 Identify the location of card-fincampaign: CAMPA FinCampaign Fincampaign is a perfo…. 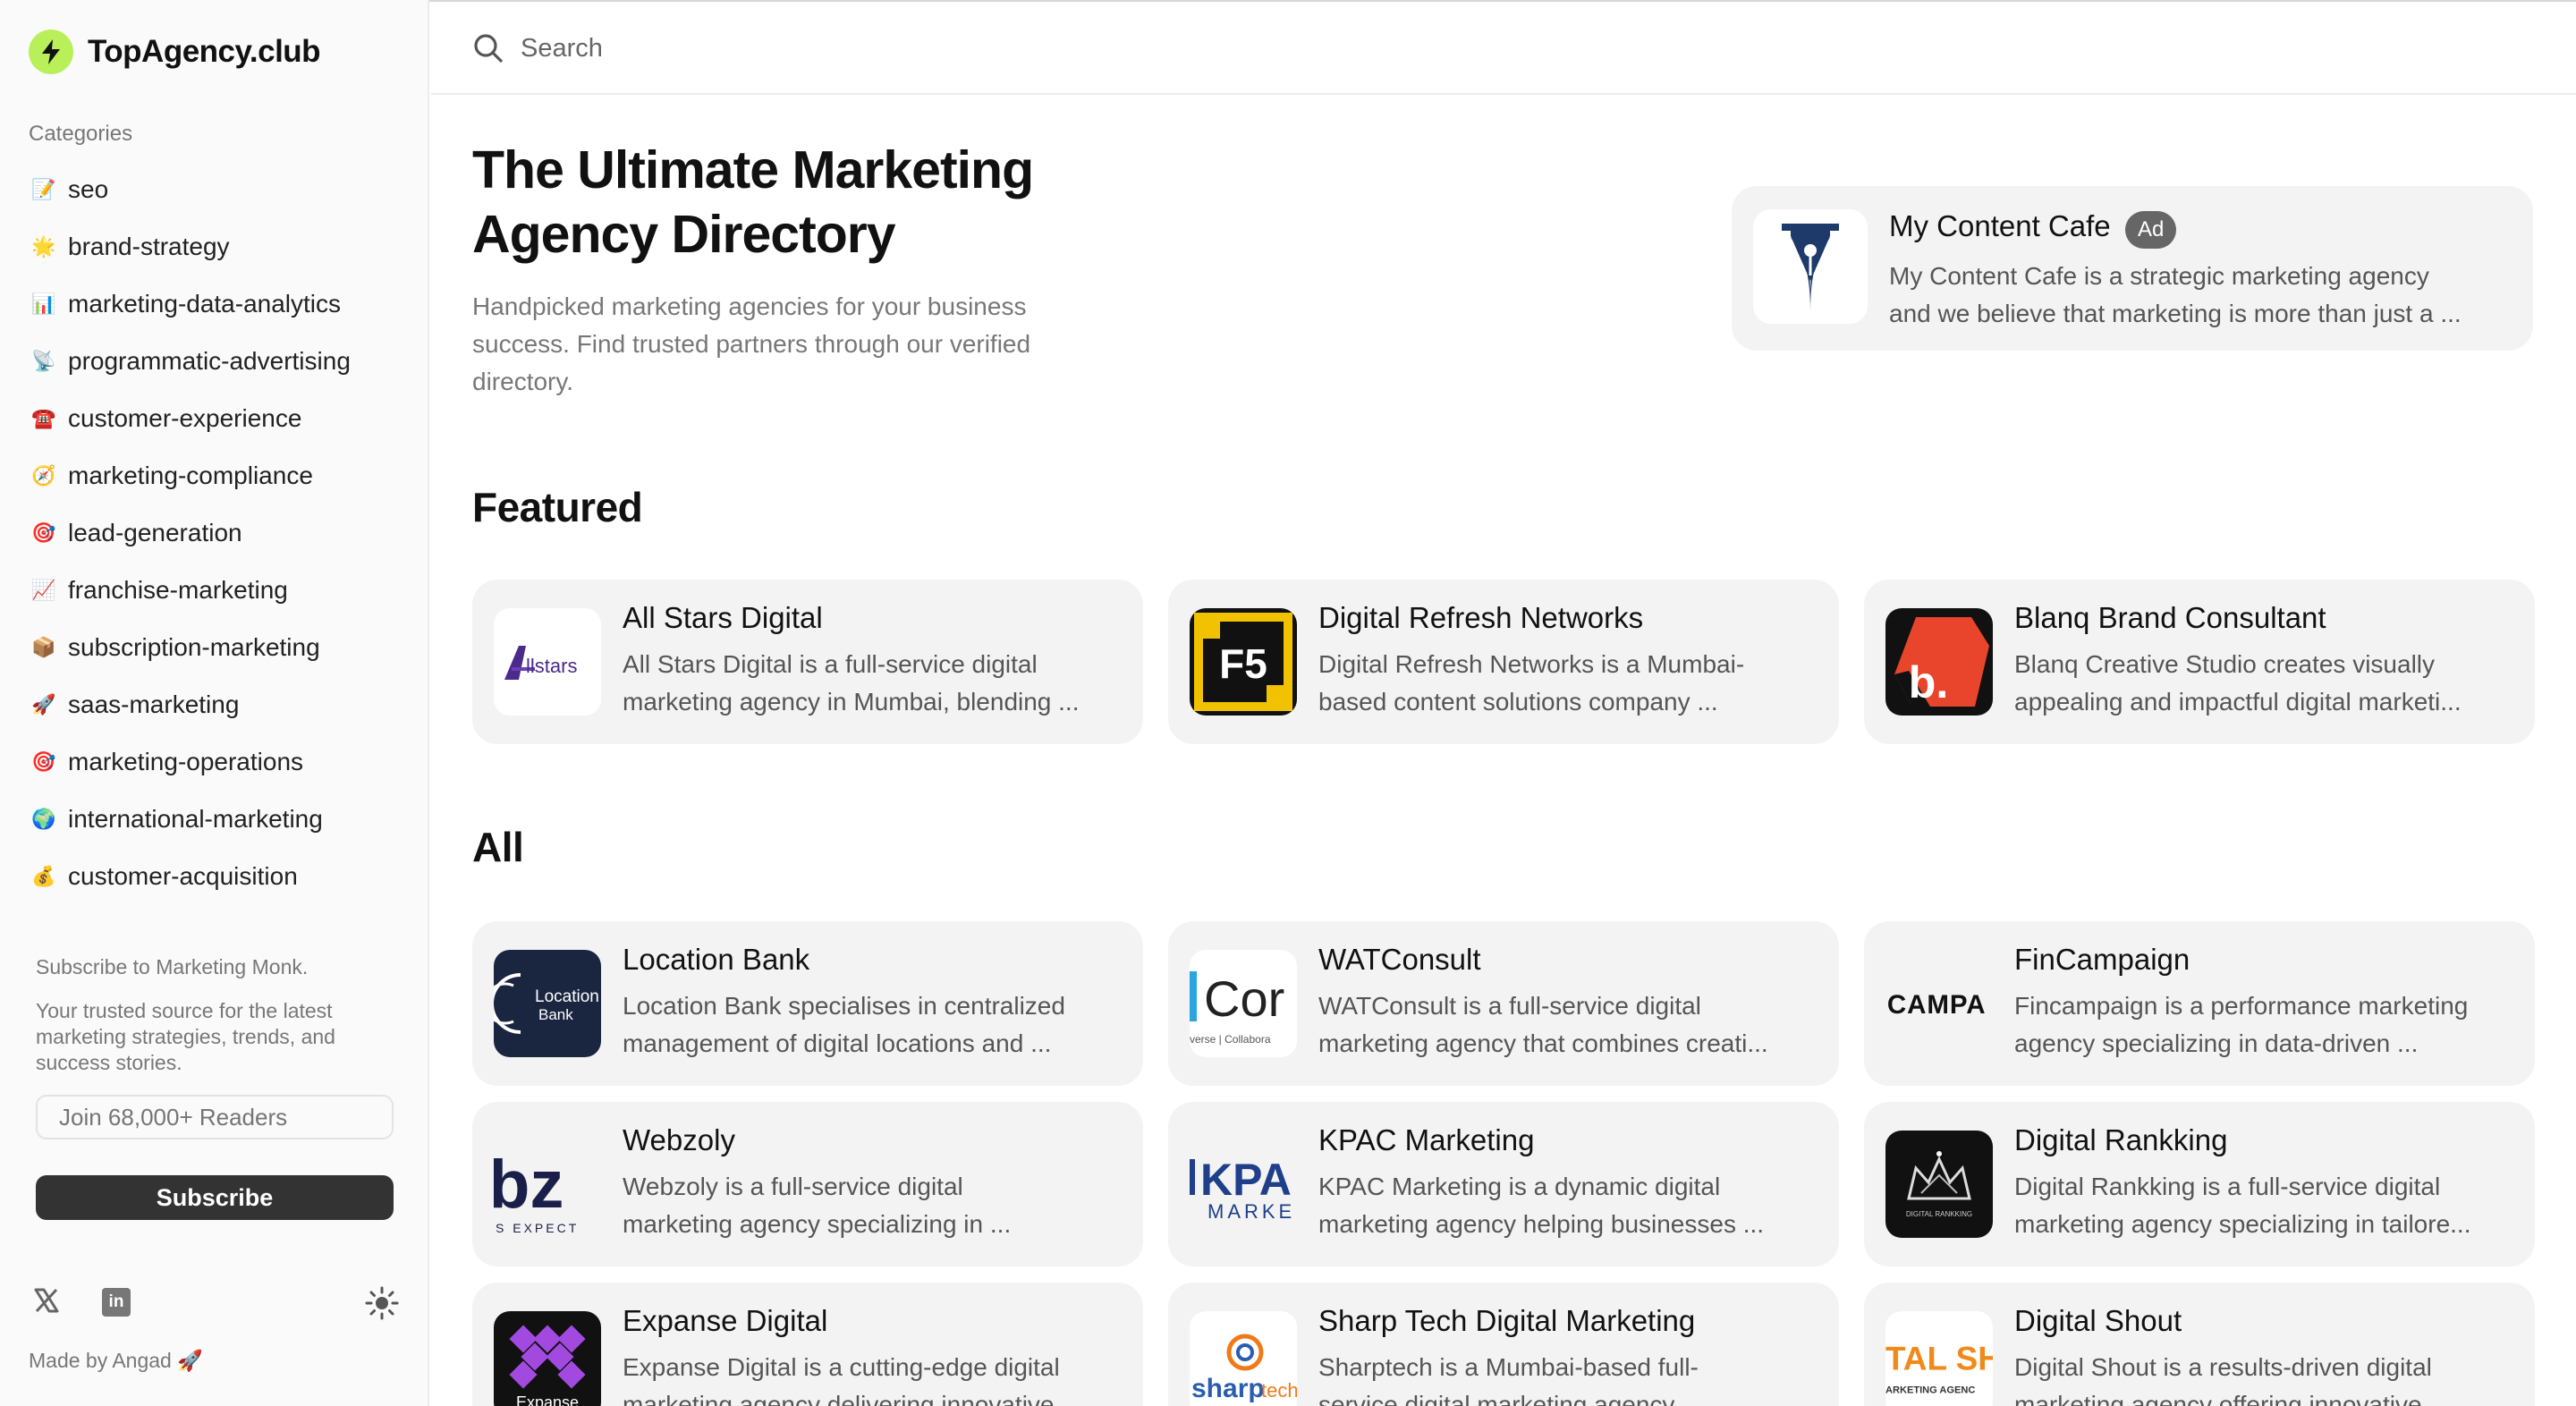
(2199, 1004).